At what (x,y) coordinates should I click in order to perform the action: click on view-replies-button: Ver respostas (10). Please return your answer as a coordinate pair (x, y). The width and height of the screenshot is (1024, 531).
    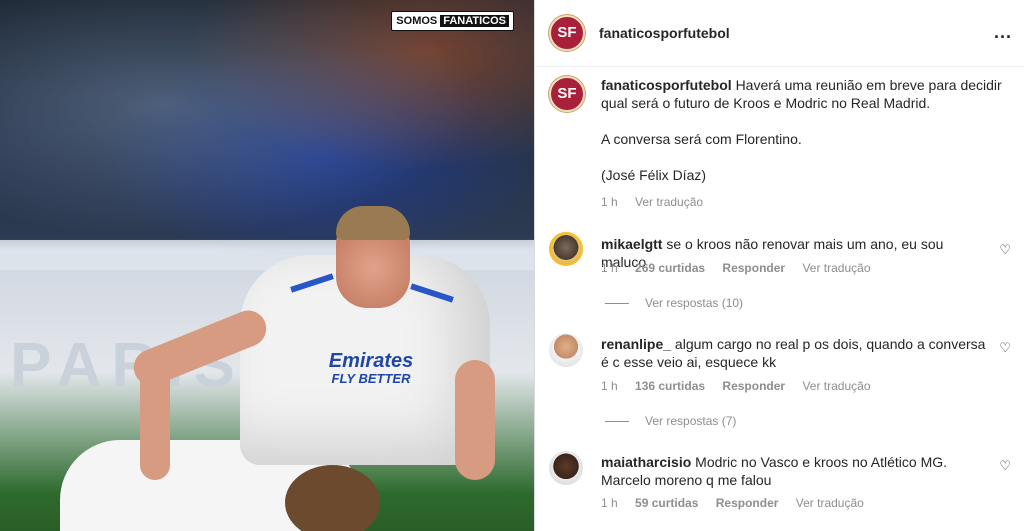
    Looking at the image, I should click on (674, 303).